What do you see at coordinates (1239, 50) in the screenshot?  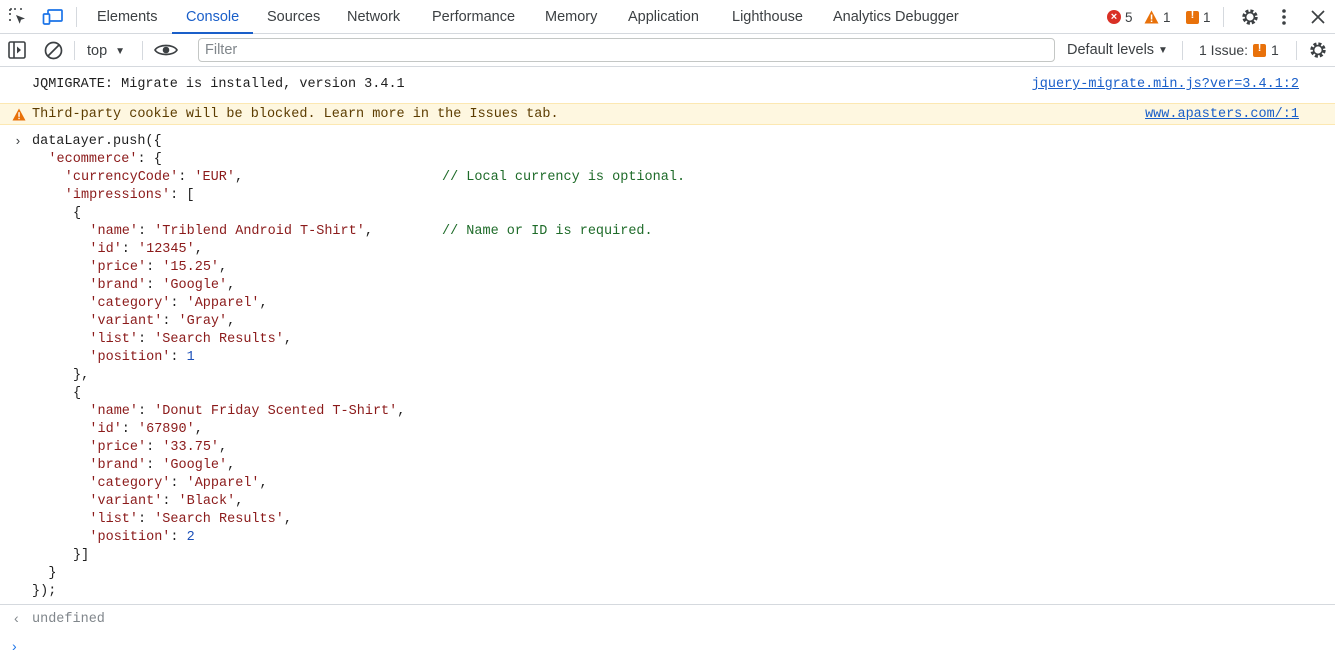 I see `issues-link: 1 Issue: 1` at bounding box center [1239, 50].